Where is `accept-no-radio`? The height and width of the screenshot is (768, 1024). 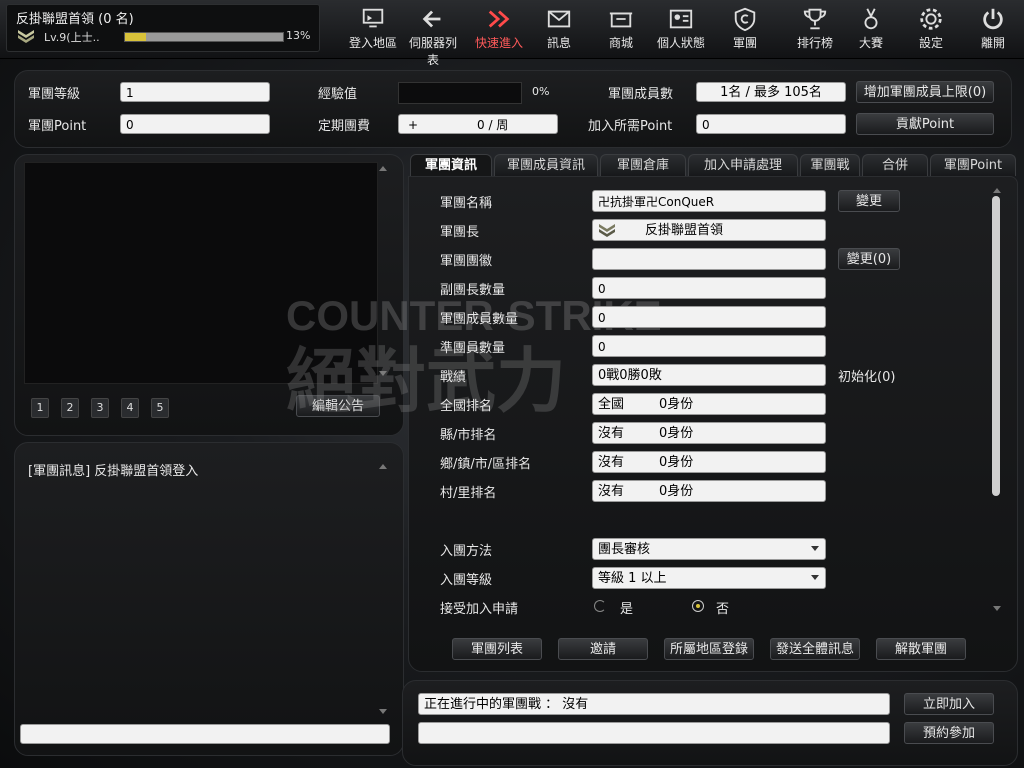
accept-no-radio is located at coordinates (698, 606).